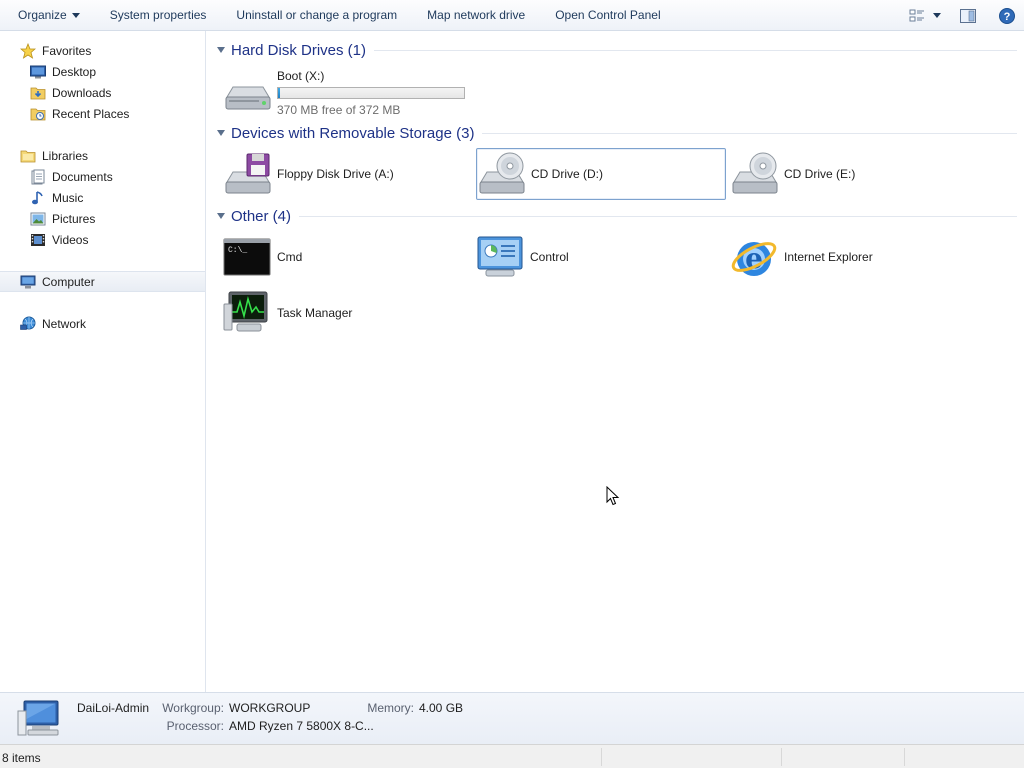 The height and width of the screenshot is (768, 1024). What do you see at coordinates (270, 708) in the screenshot?
I see `workgroup-value: WORKGROUP` at bounding box center [270, 708].